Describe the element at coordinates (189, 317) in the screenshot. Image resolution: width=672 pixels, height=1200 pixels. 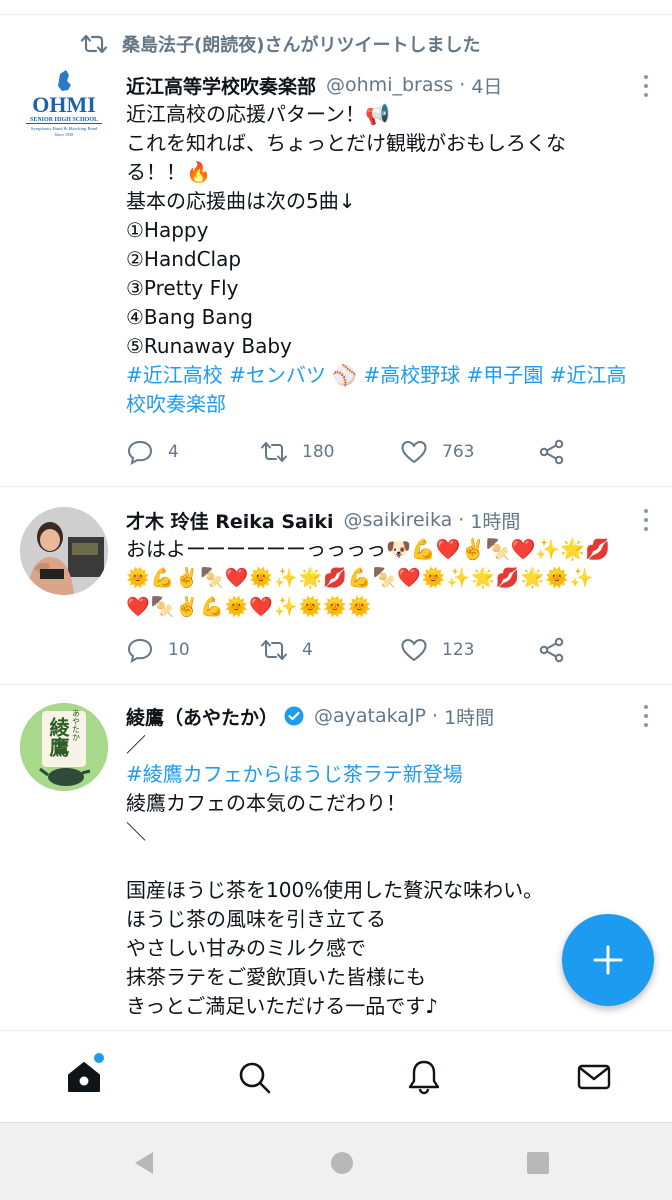
I see `tweet-line: ④Bang Bang` at that location.